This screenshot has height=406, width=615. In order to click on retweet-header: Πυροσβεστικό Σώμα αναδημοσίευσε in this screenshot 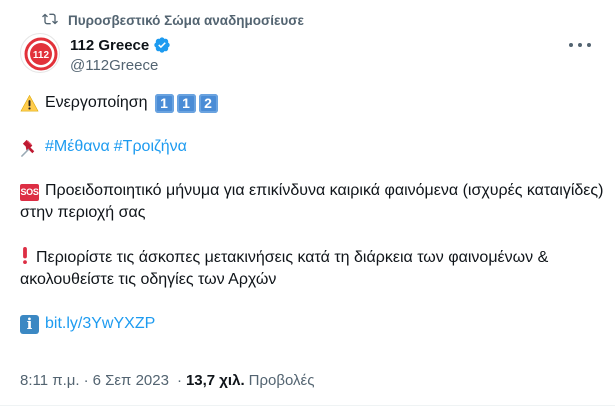, I will do `click(173, 20)`.